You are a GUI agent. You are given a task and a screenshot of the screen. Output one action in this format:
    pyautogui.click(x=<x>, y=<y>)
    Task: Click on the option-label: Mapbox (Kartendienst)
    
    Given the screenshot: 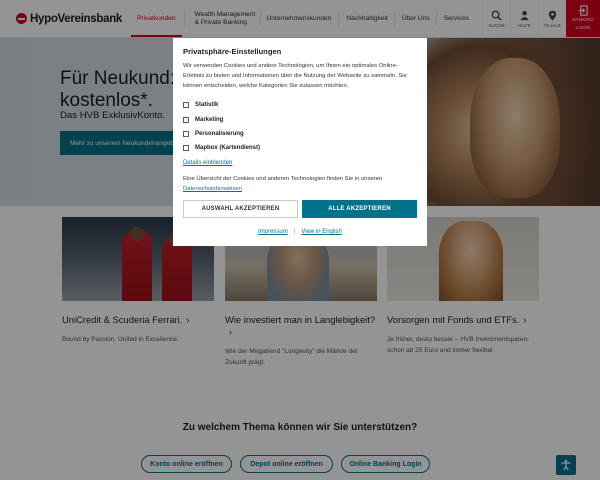 What is the action you would take?
    pyautogui.click(x=228, y=148)
    